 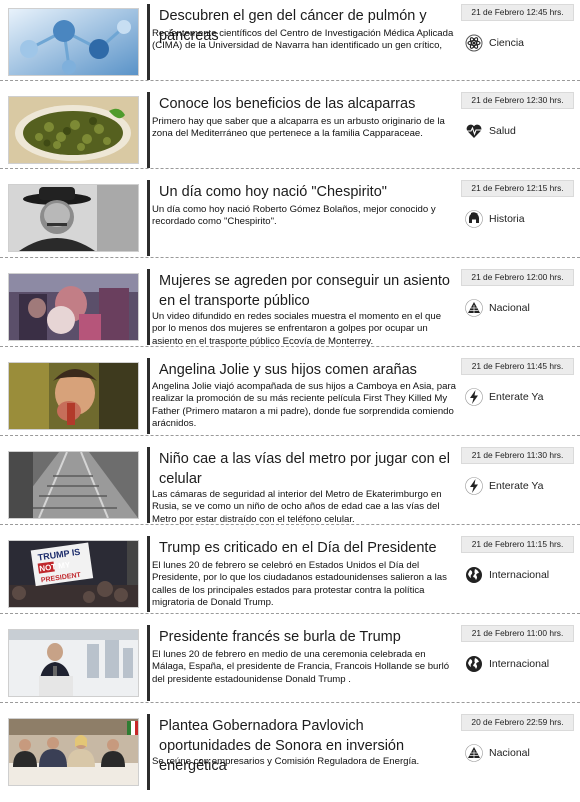 I want to click on category-link: Salud, so click(x=490, y=131).